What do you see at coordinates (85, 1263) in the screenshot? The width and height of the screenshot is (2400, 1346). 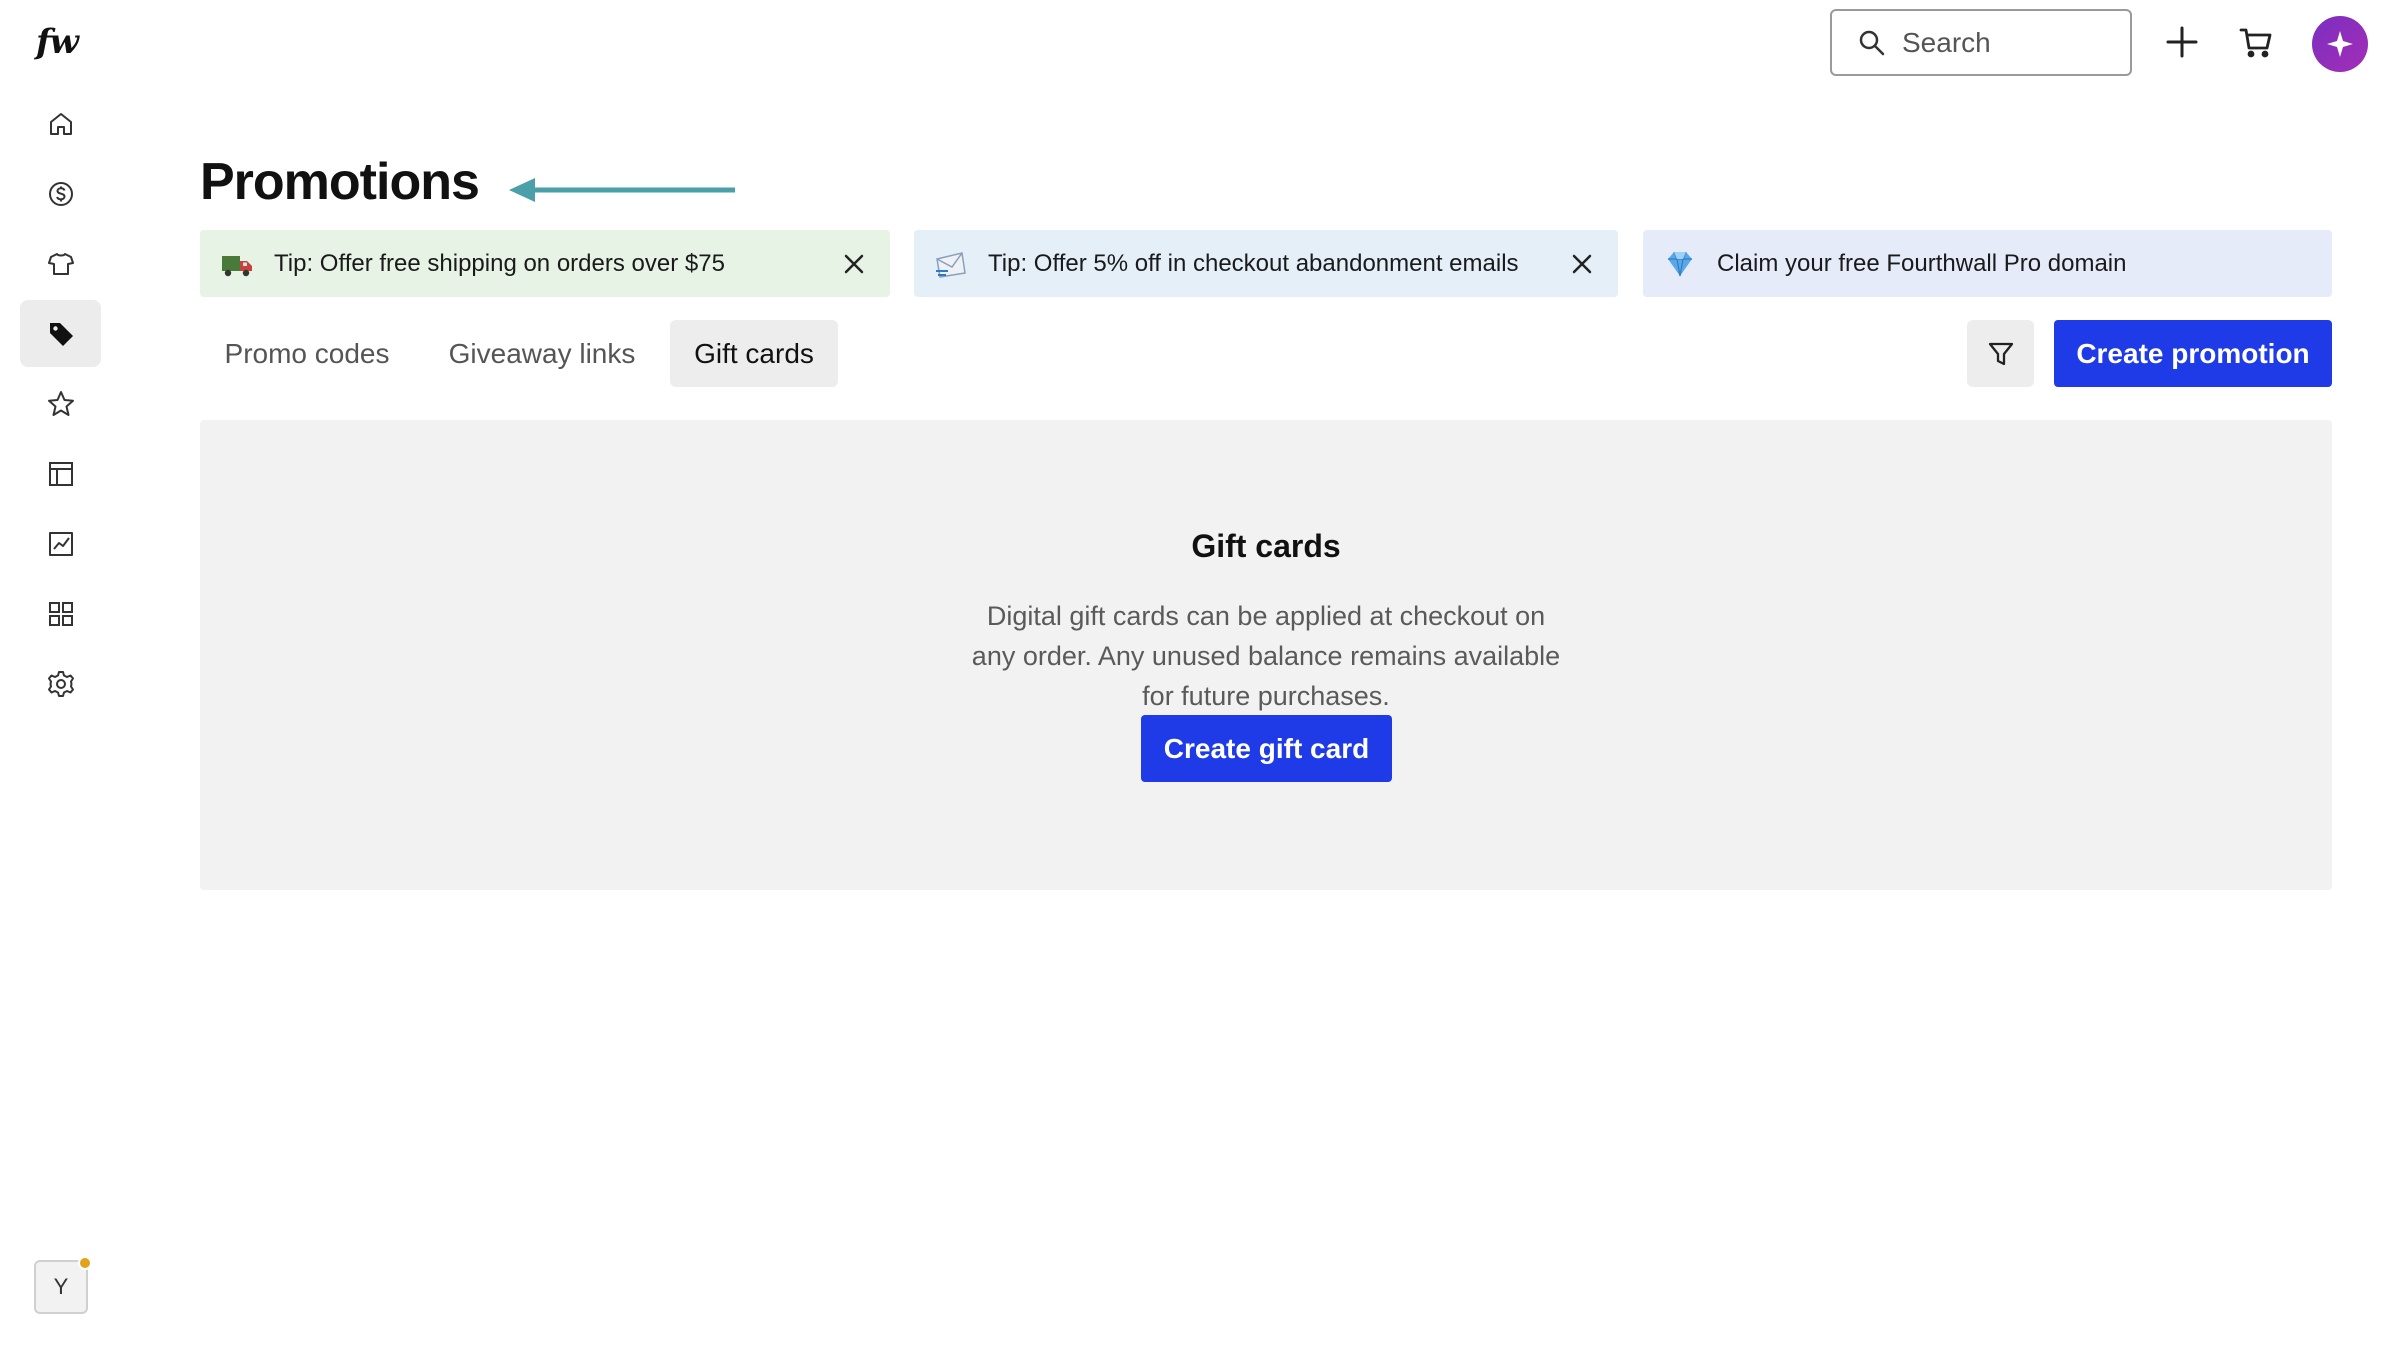 I see `notification-dot` at bounding box center [85, 1263].